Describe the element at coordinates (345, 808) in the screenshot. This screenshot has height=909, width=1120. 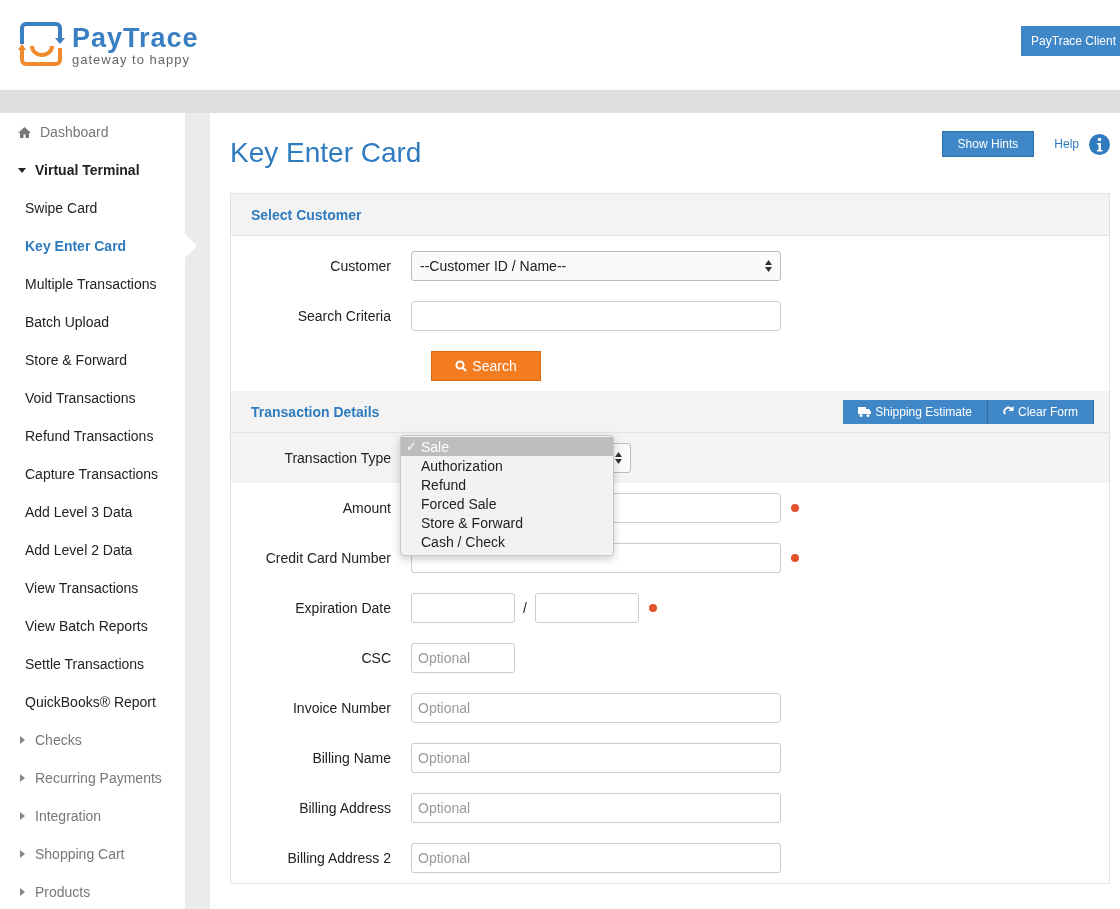
I see `field-label: Billing Address` at that location.